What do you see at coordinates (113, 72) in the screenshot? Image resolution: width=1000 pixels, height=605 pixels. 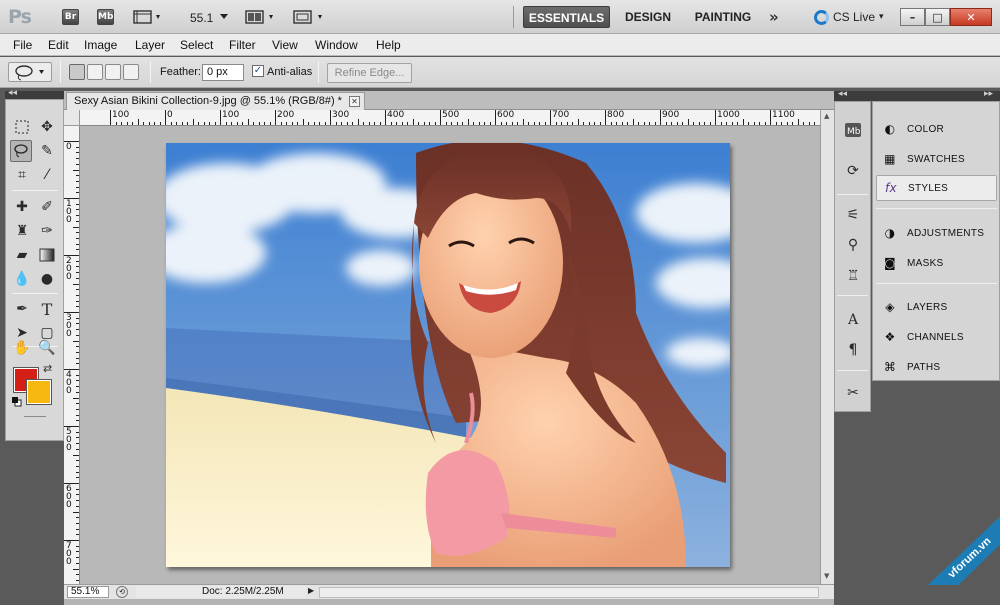 I see `subtract-from-selection-button` at bounding box center [113, 72].